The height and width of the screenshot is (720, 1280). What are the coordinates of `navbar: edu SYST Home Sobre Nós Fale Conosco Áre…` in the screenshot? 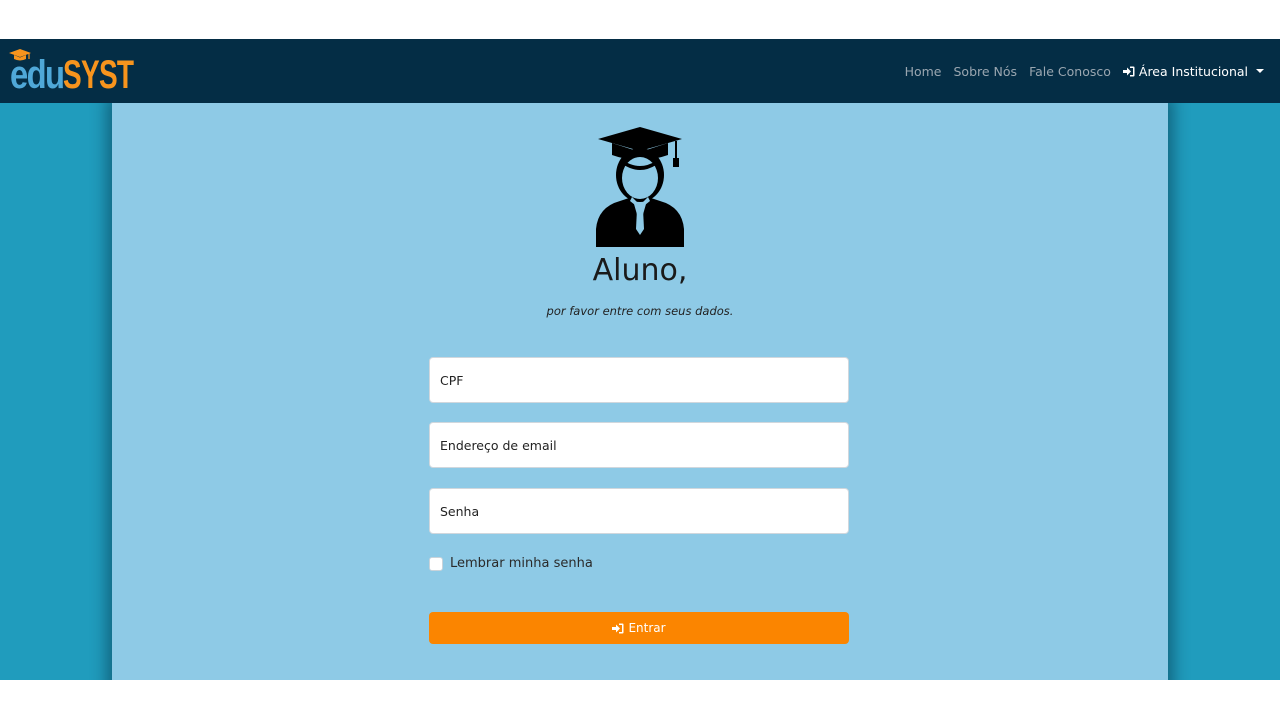 It's located at (640, 71).